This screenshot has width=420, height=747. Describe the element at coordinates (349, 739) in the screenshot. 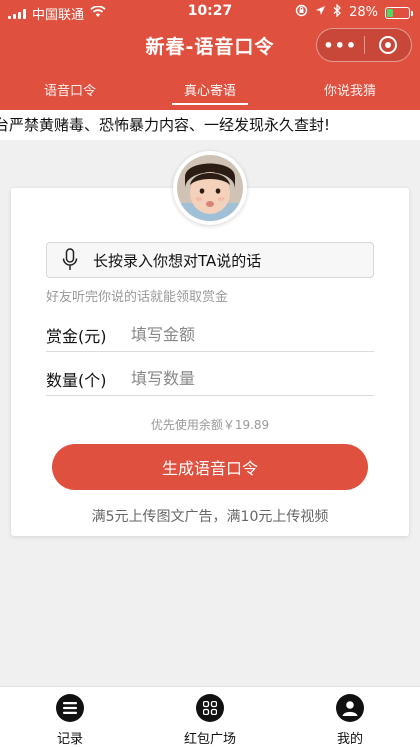

I see `nav-label-mine: 我的` at that location.